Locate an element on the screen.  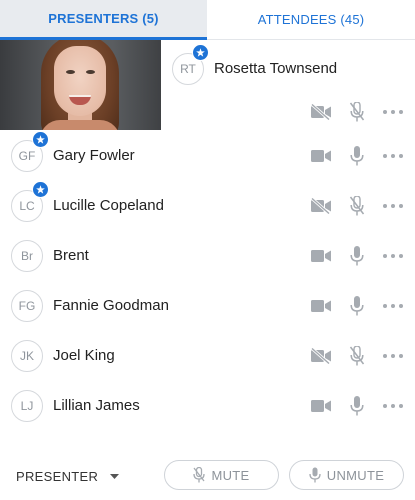
unmute-all-button: UNMUTE is located at coordinates (346, 475).